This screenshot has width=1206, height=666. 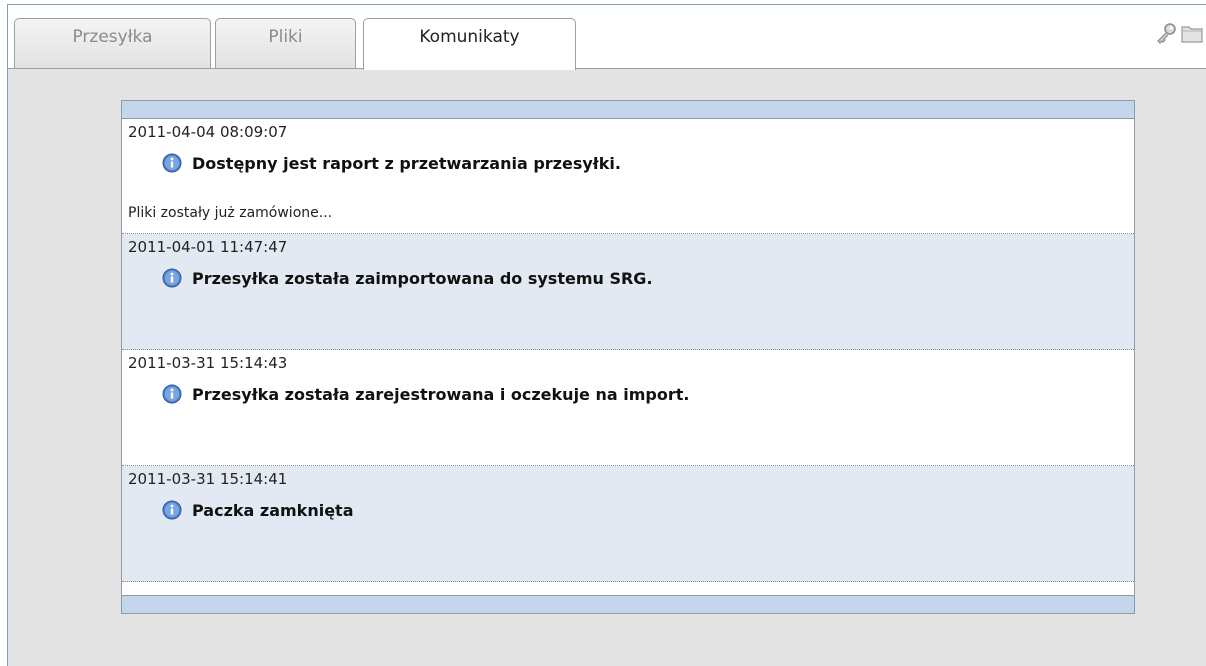 What do you see at coordinates (628, 524) in the screenshot?
I see `list-item: 2011-03-31 15:14:41 Paczka zamknięta` at bounding box center [628, 524].